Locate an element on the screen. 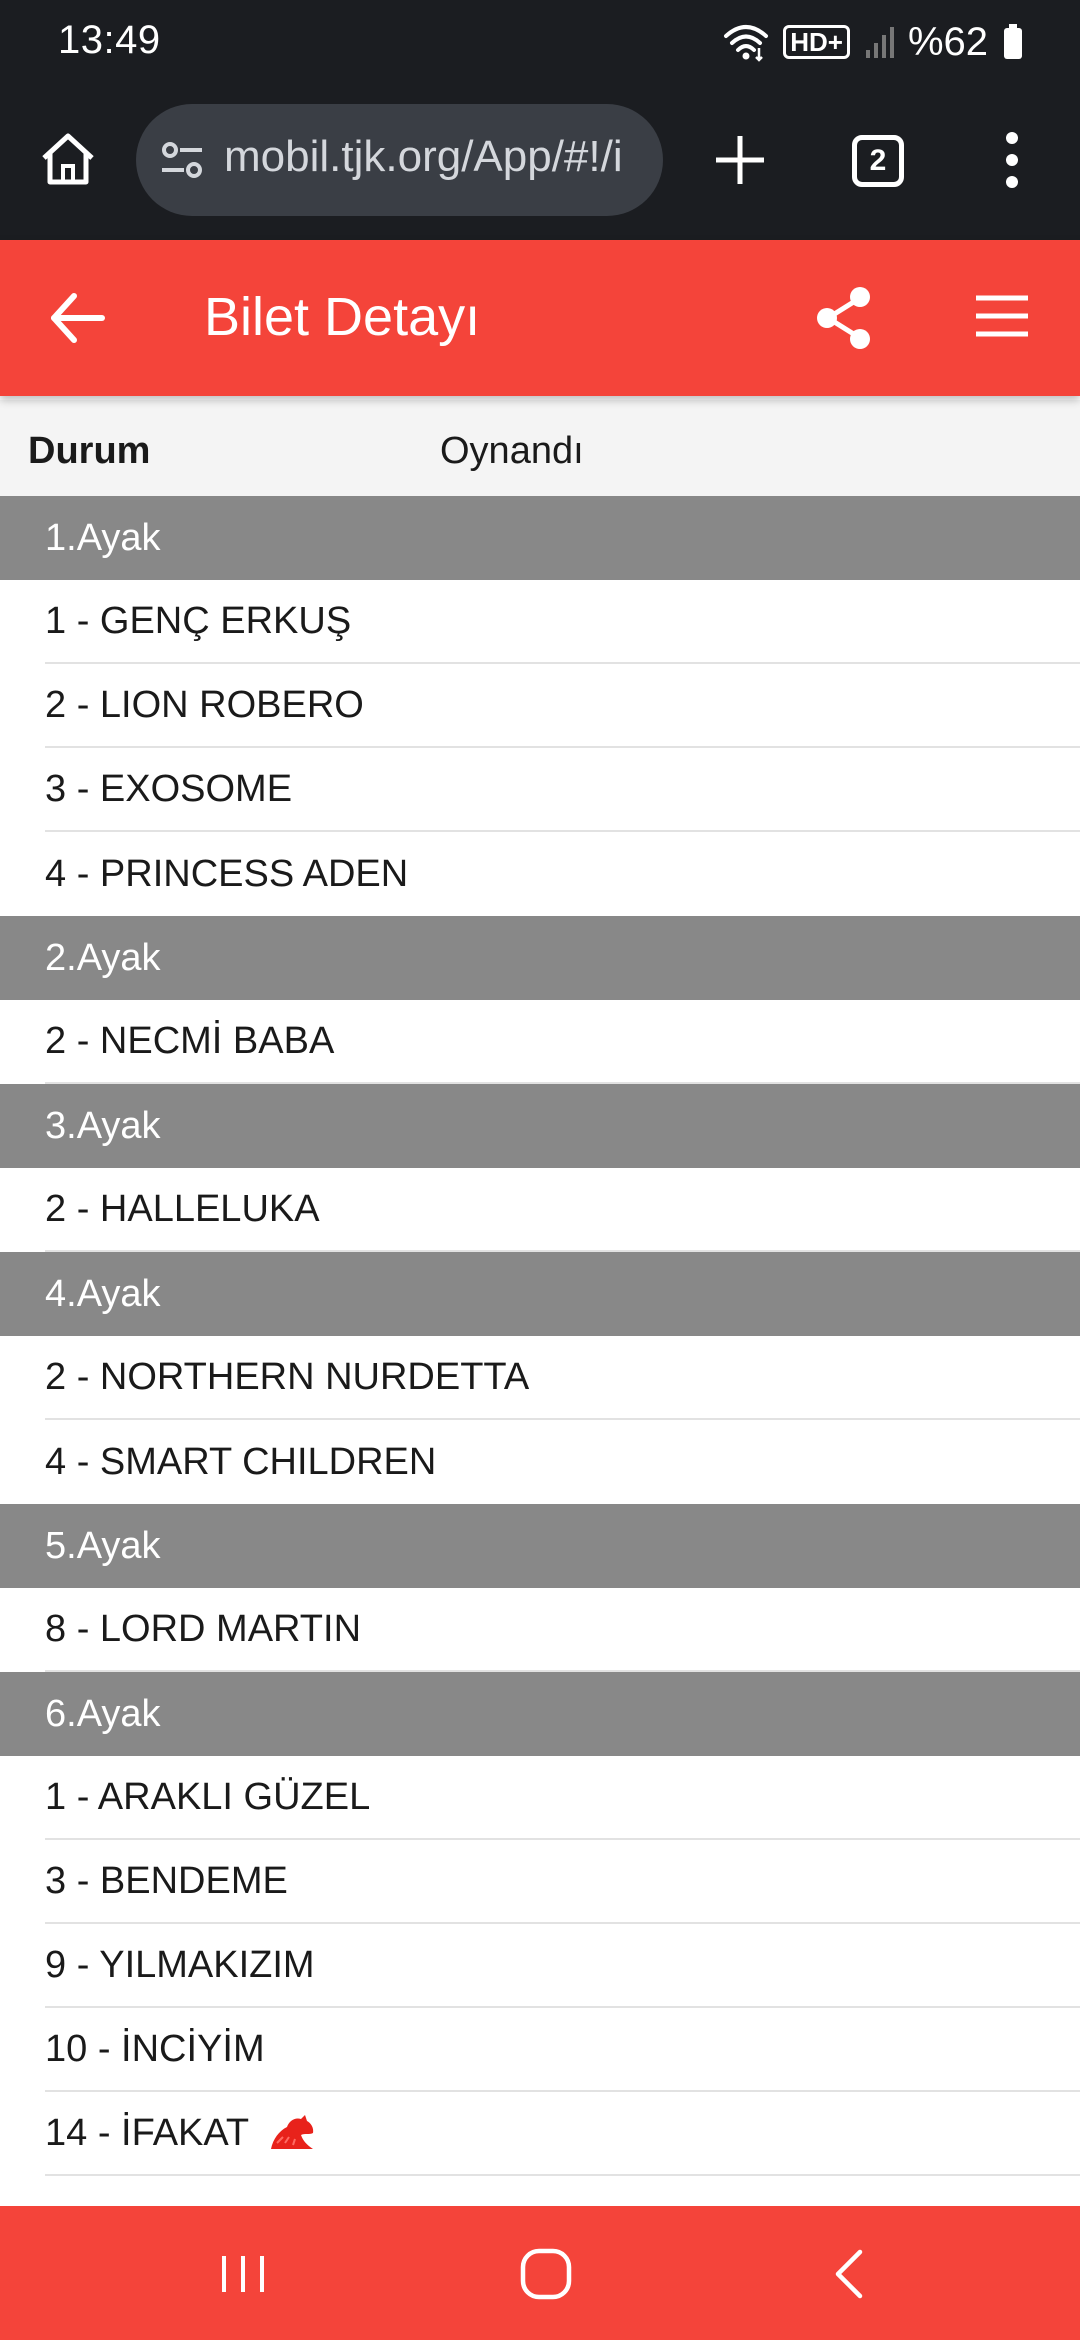  browser-toolbar: mobil.tjk.org/App/#!/i 2 is located at coordinates (540, 162).